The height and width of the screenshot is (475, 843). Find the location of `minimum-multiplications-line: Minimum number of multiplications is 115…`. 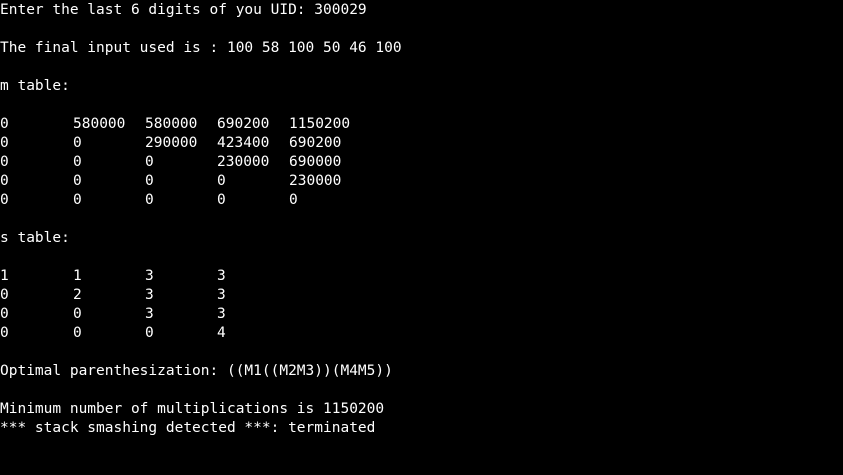

minimum-multiplications-line: Minimum number of multiplications is 115… is located at coordinates (192, 409).